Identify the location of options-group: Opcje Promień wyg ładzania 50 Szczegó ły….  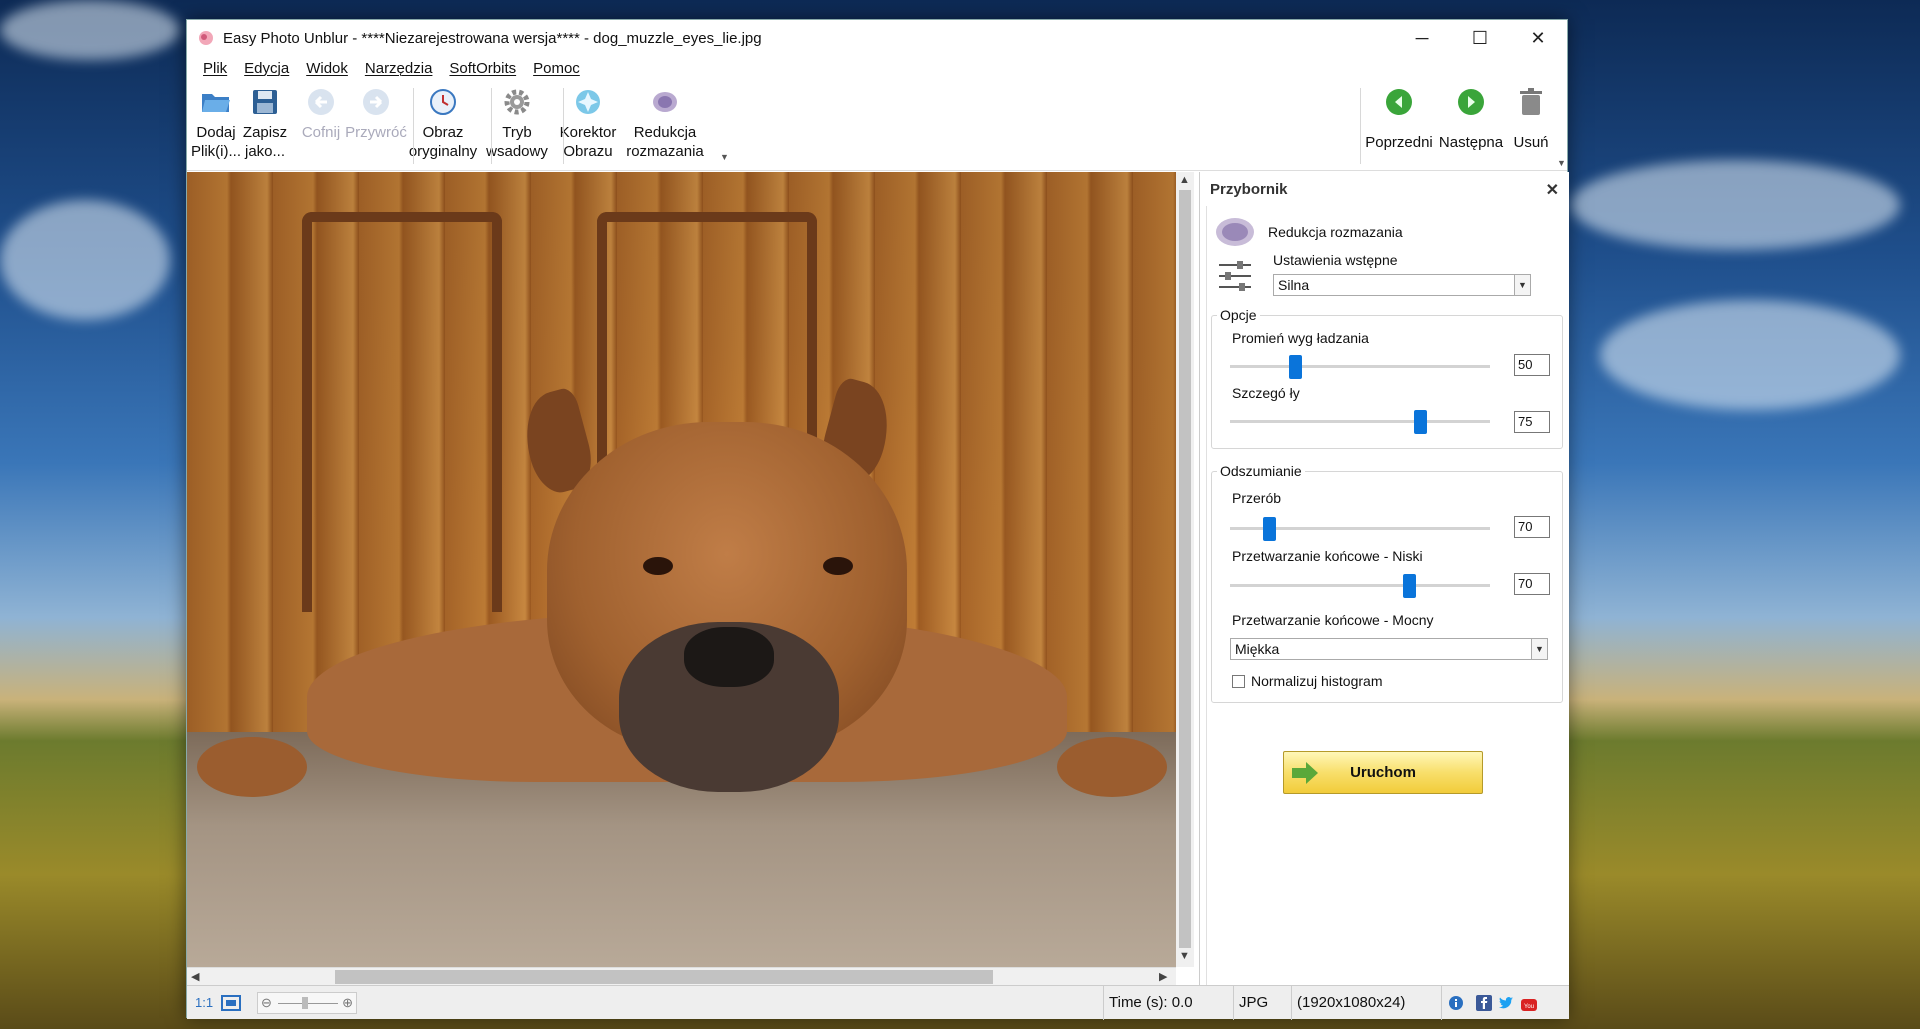
(1387, 378).